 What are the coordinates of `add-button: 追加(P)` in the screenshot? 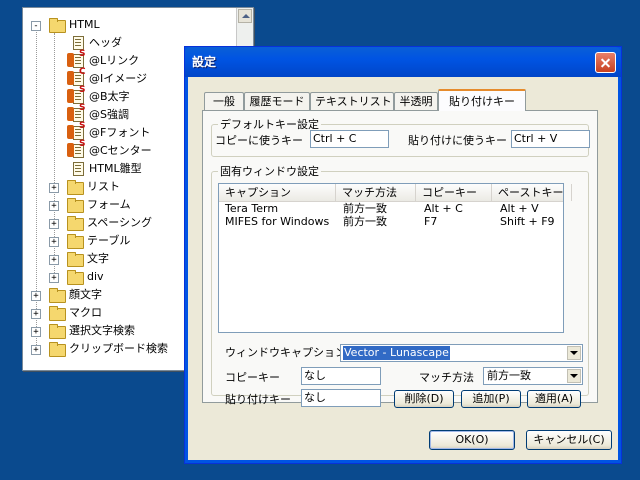 It's located at (491, 399).